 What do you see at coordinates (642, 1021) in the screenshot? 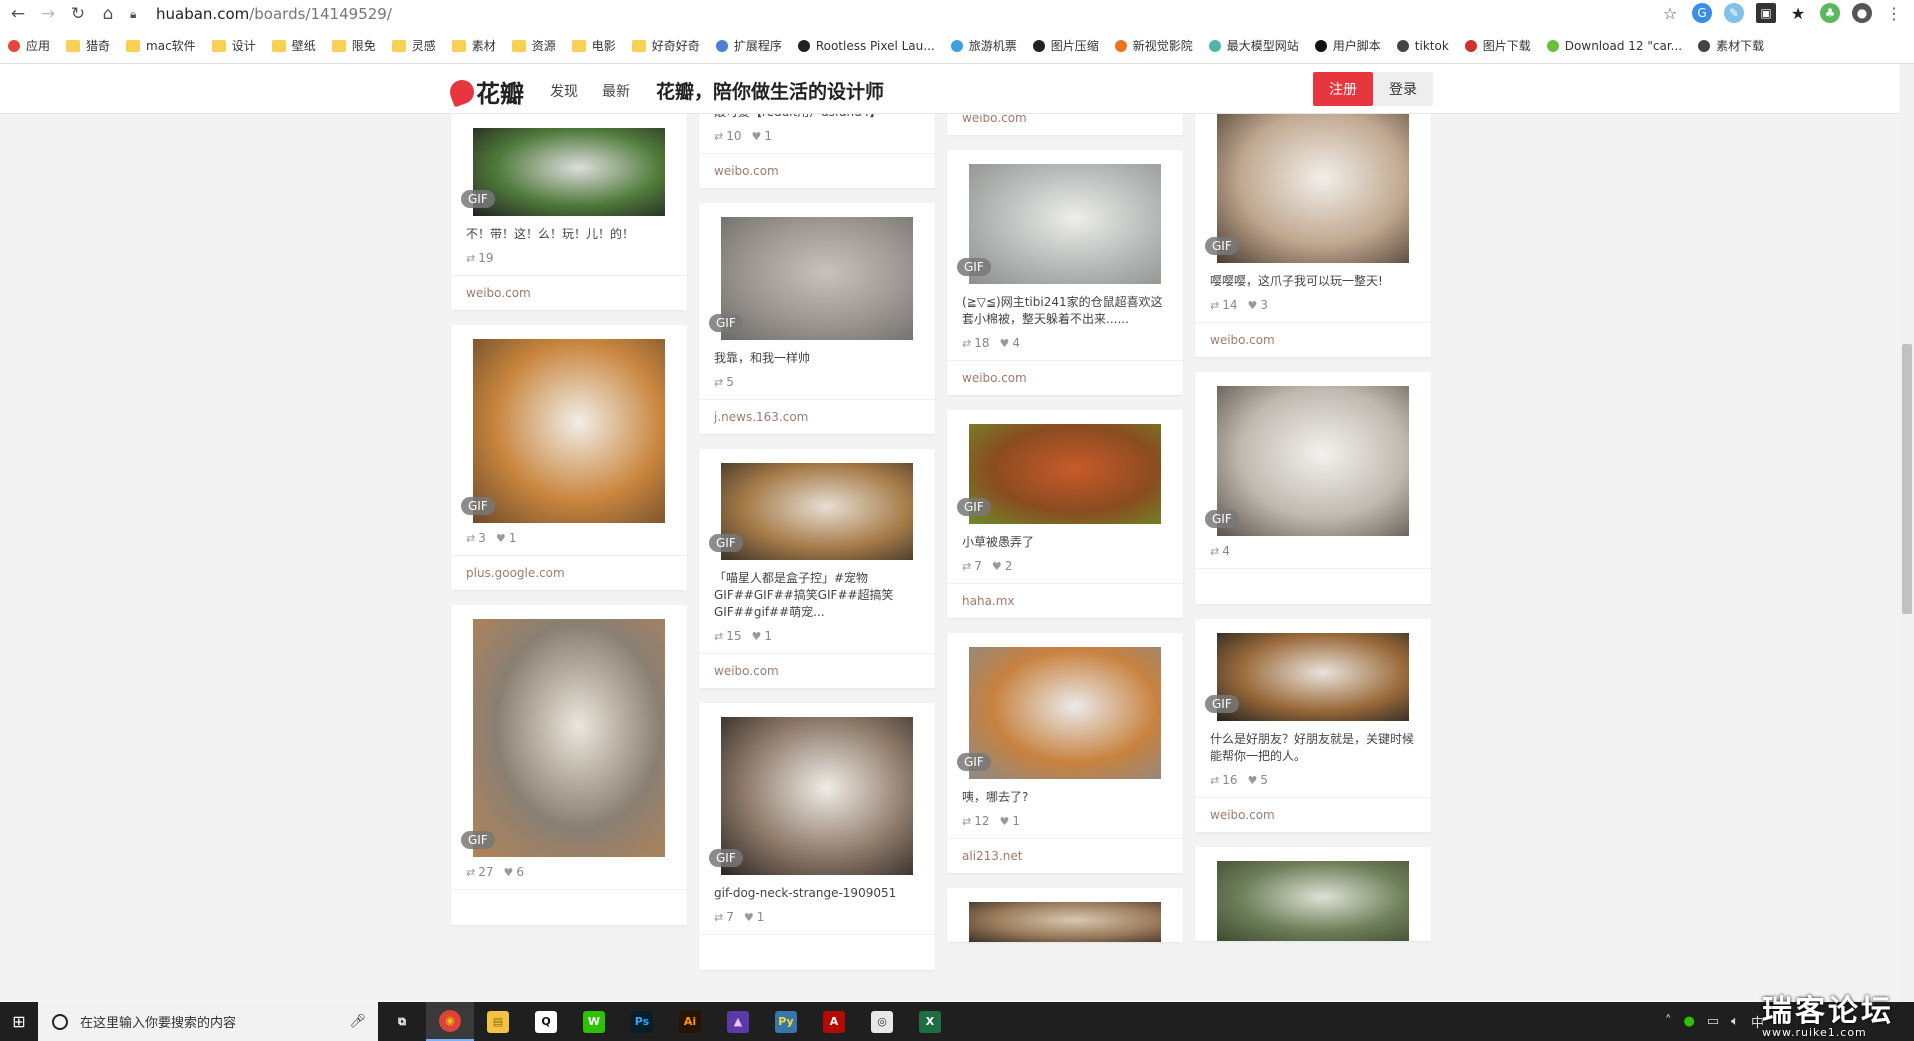
I see `taskbar-photoshop-icon: Ps` at bounding box center [642, 1021].